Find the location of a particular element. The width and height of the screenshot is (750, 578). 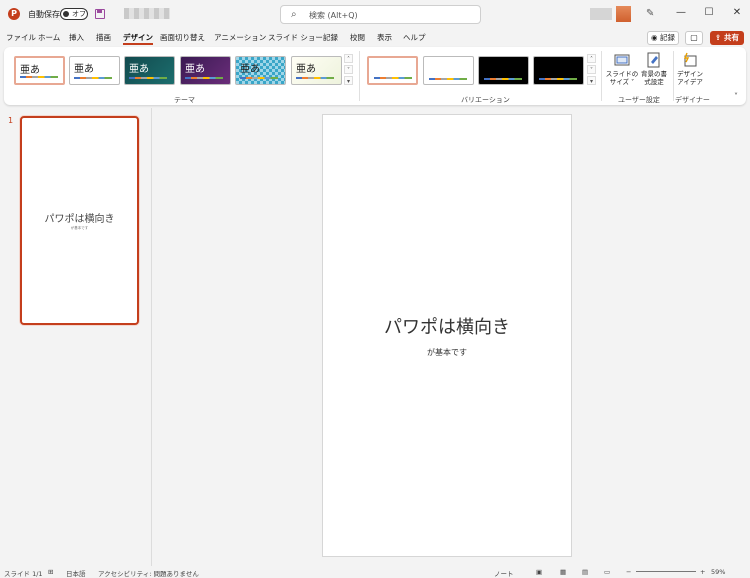

format-background-label-2: 式設定 is located at coordinates (654, 82).